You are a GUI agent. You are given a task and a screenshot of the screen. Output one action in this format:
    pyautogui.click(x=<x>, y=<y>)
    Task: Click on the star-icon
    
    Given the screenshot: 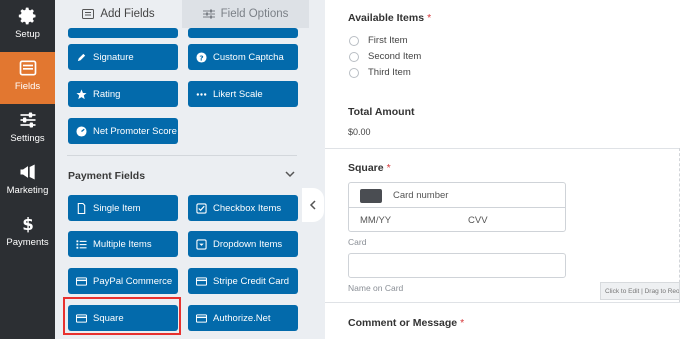 What is the action you would take?
    pyautogui.click(x=81, y=93)
    